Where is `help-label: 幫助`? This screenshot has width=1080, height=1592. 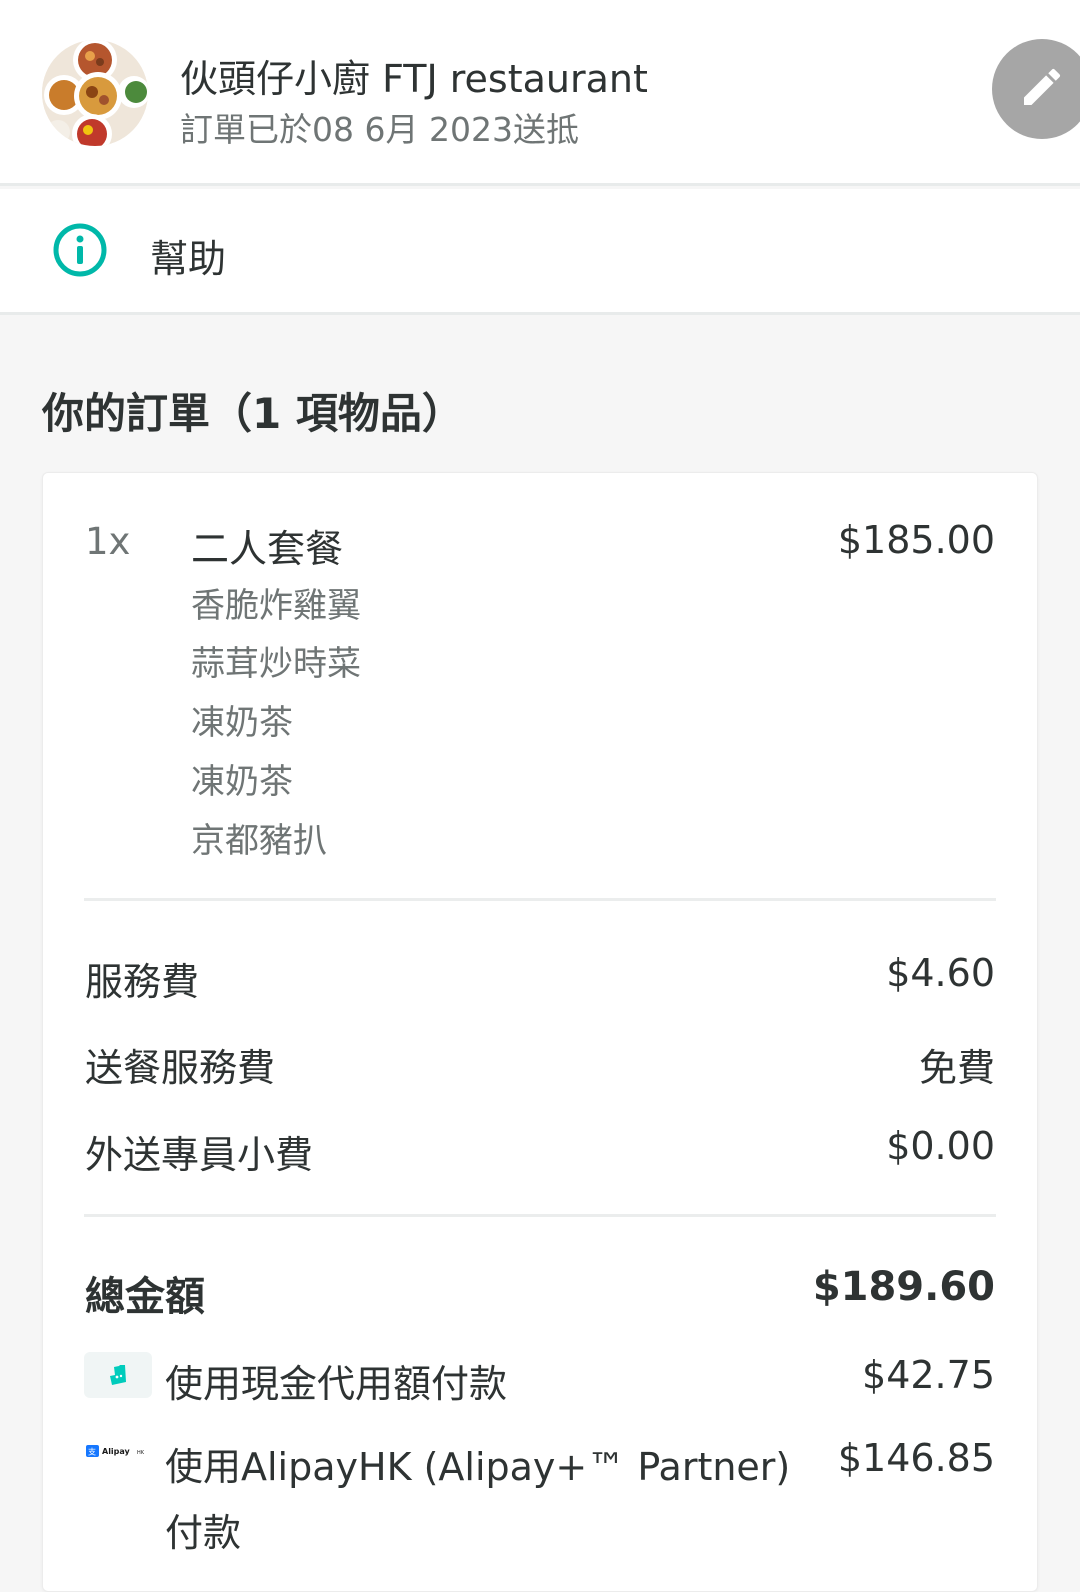 help-label: 幫助 is located at coordinates (188, 255).